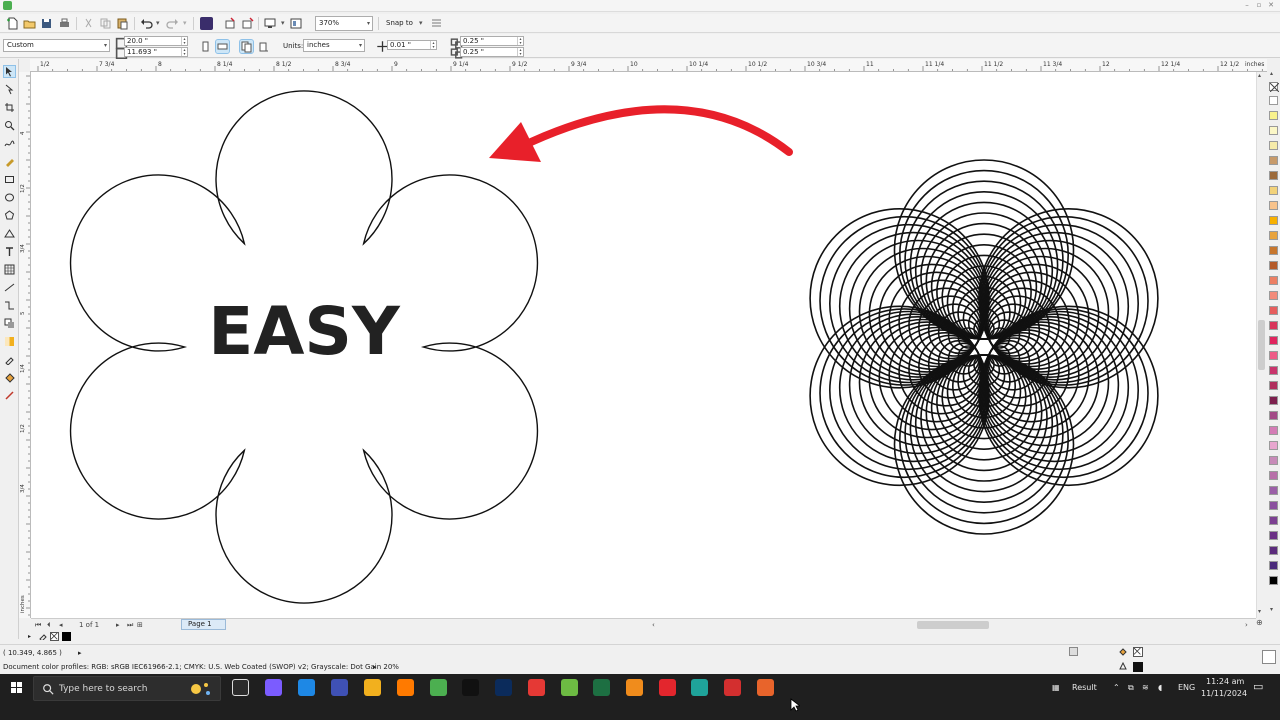 This screenshot has height=720, width=1280. I want to click on new-document-icon, so click(12, 23).